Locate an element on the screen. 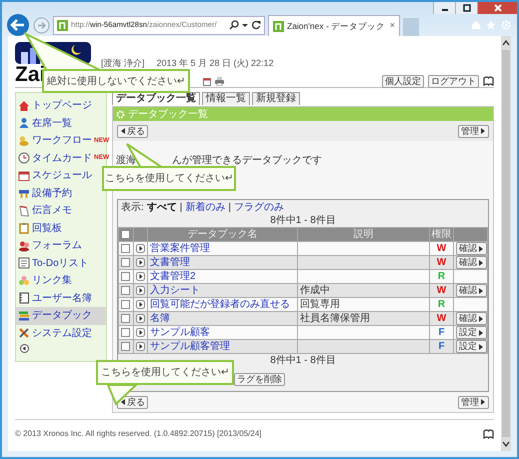  datebook-link: 回覧可能だが登録者のみ直せる is located at coordinates (223, 305).